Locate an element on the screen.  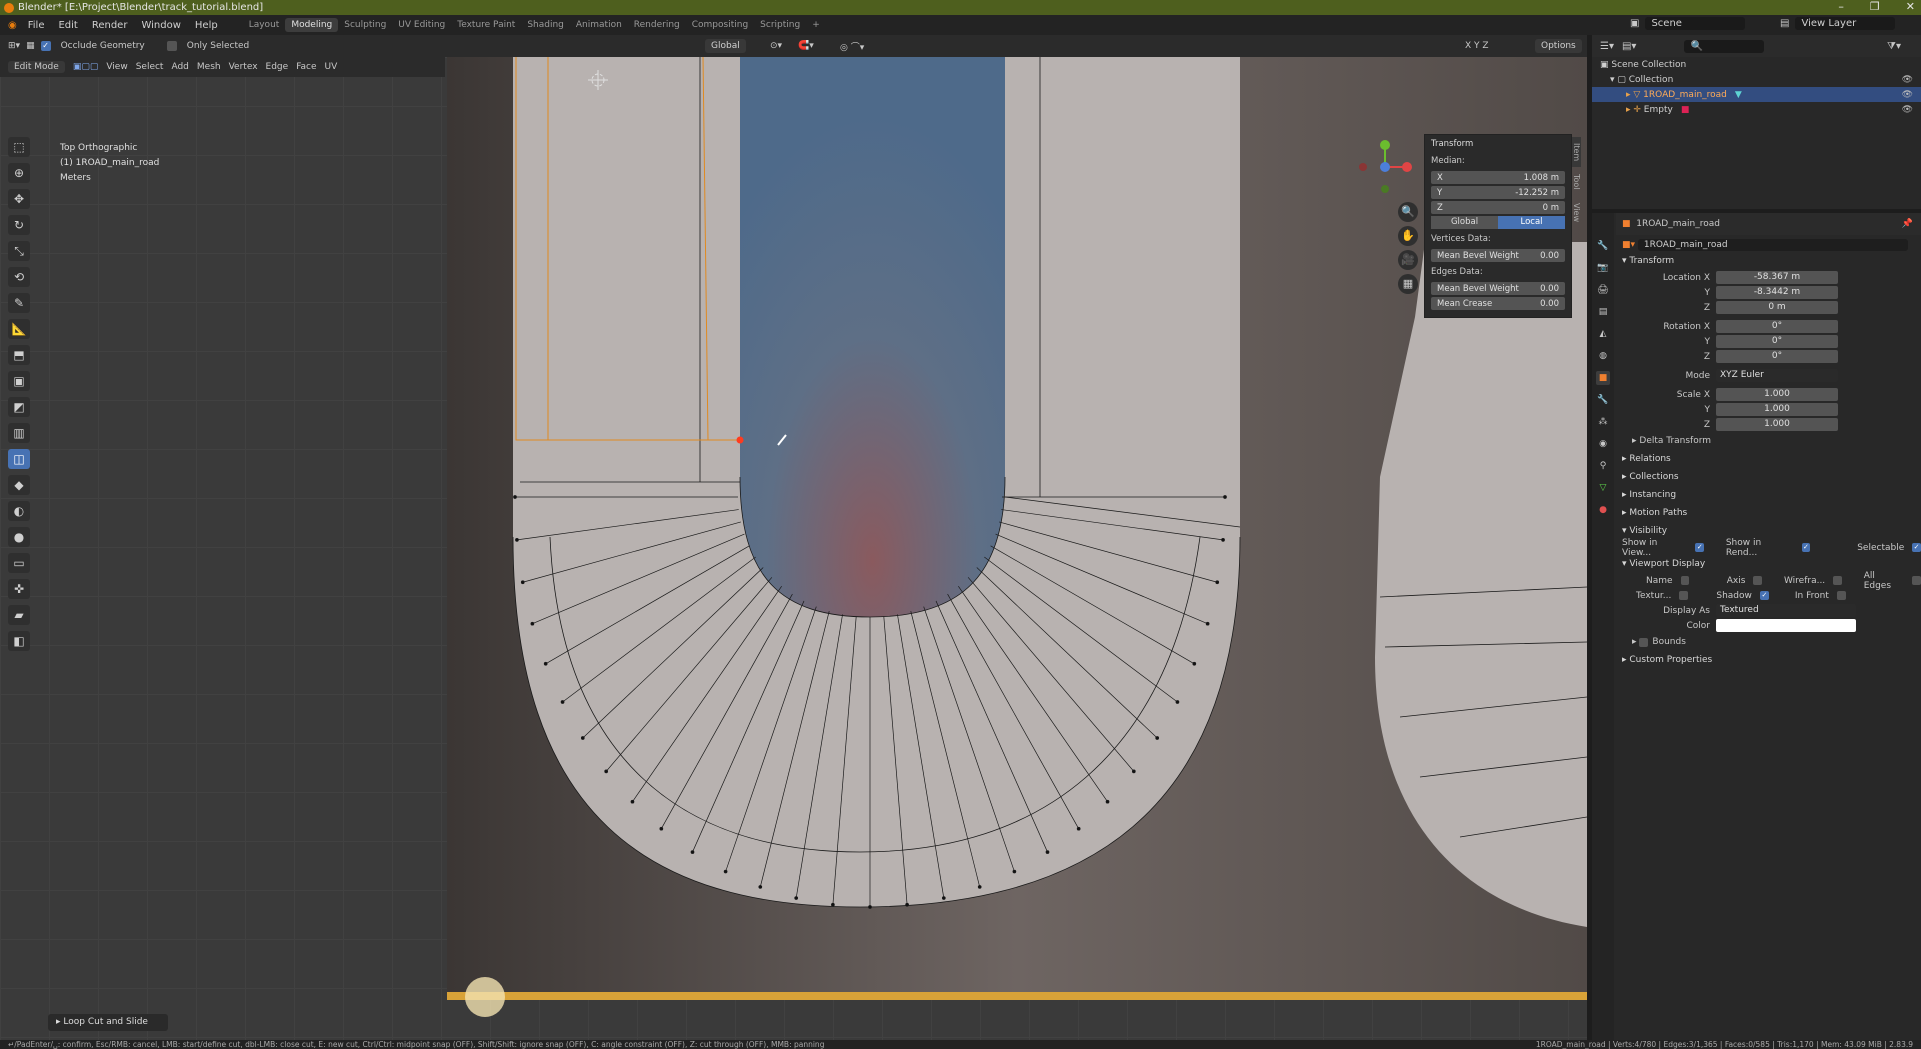
workspace-tab-animation: Animation is located at coordinates (599, 25).